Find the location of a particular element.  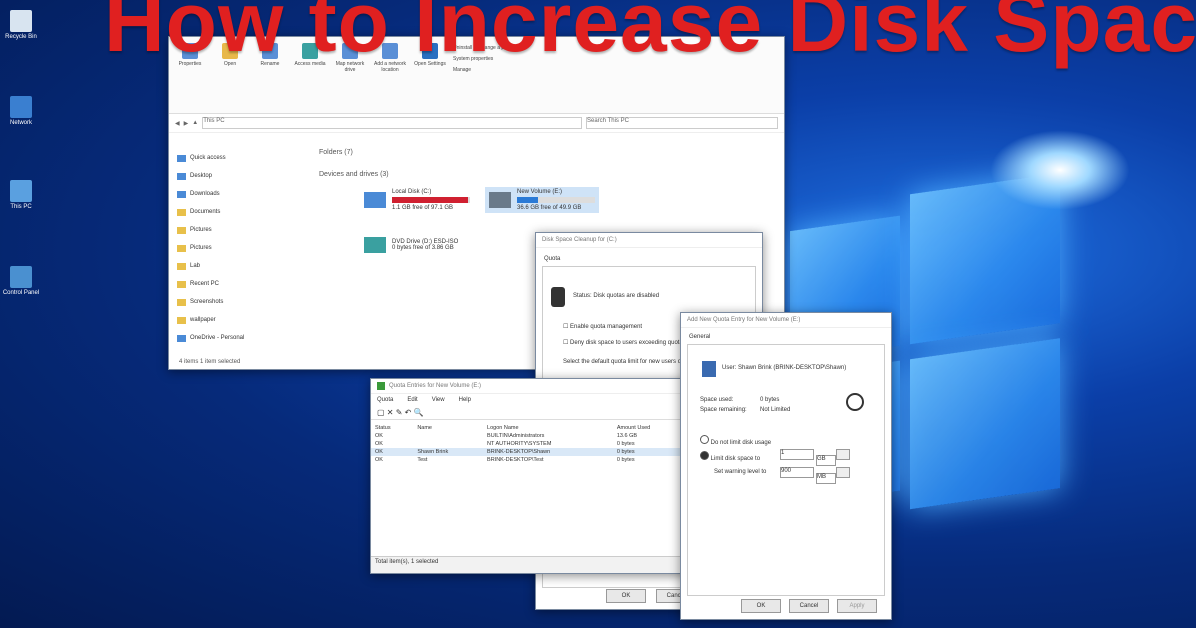

menu-bar: Quota Edit View Help is located at coordinates (529, 400).